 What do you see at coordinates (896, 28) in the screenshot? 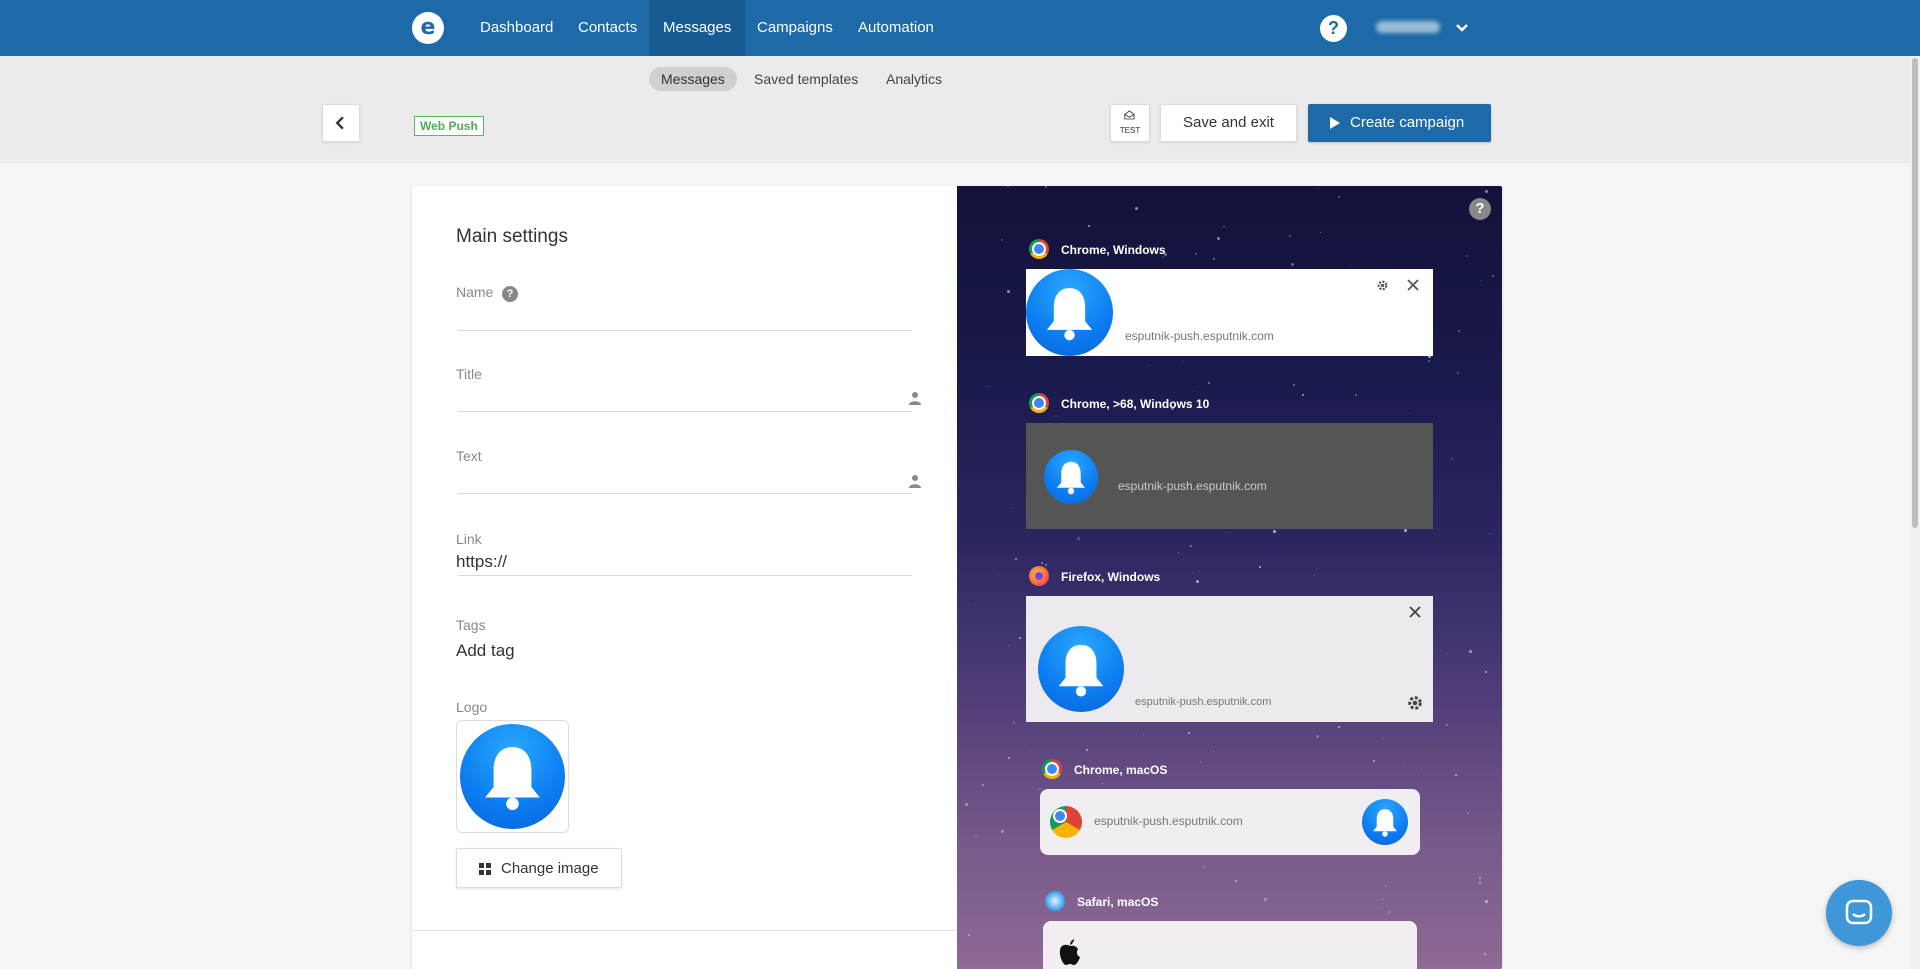
I see `nav-automation: Automation` at bounding box center [896, 28].